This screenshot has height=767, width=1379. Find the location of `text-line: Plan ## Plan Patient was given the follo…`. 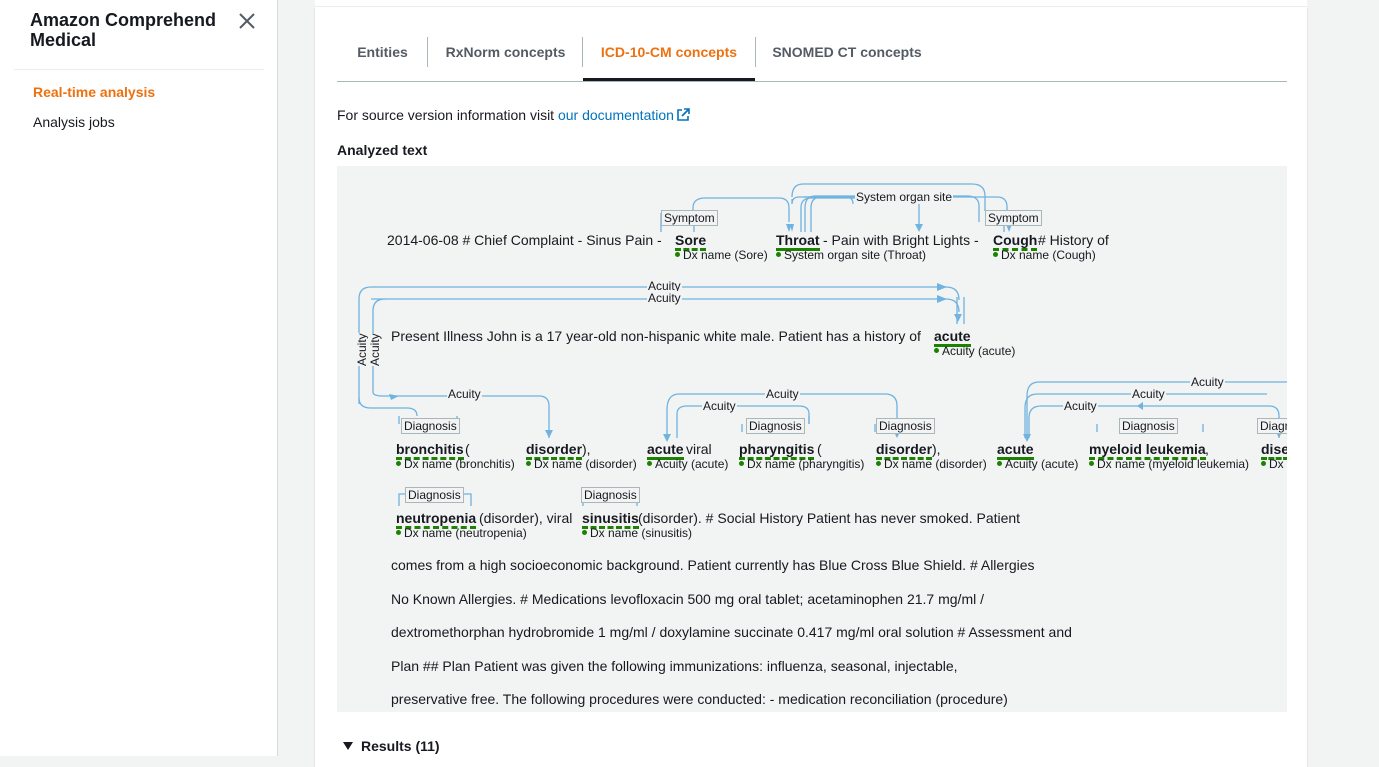

text-line: Plan ## Plan Patient was given the follo… is located at coordinates (674, 666).